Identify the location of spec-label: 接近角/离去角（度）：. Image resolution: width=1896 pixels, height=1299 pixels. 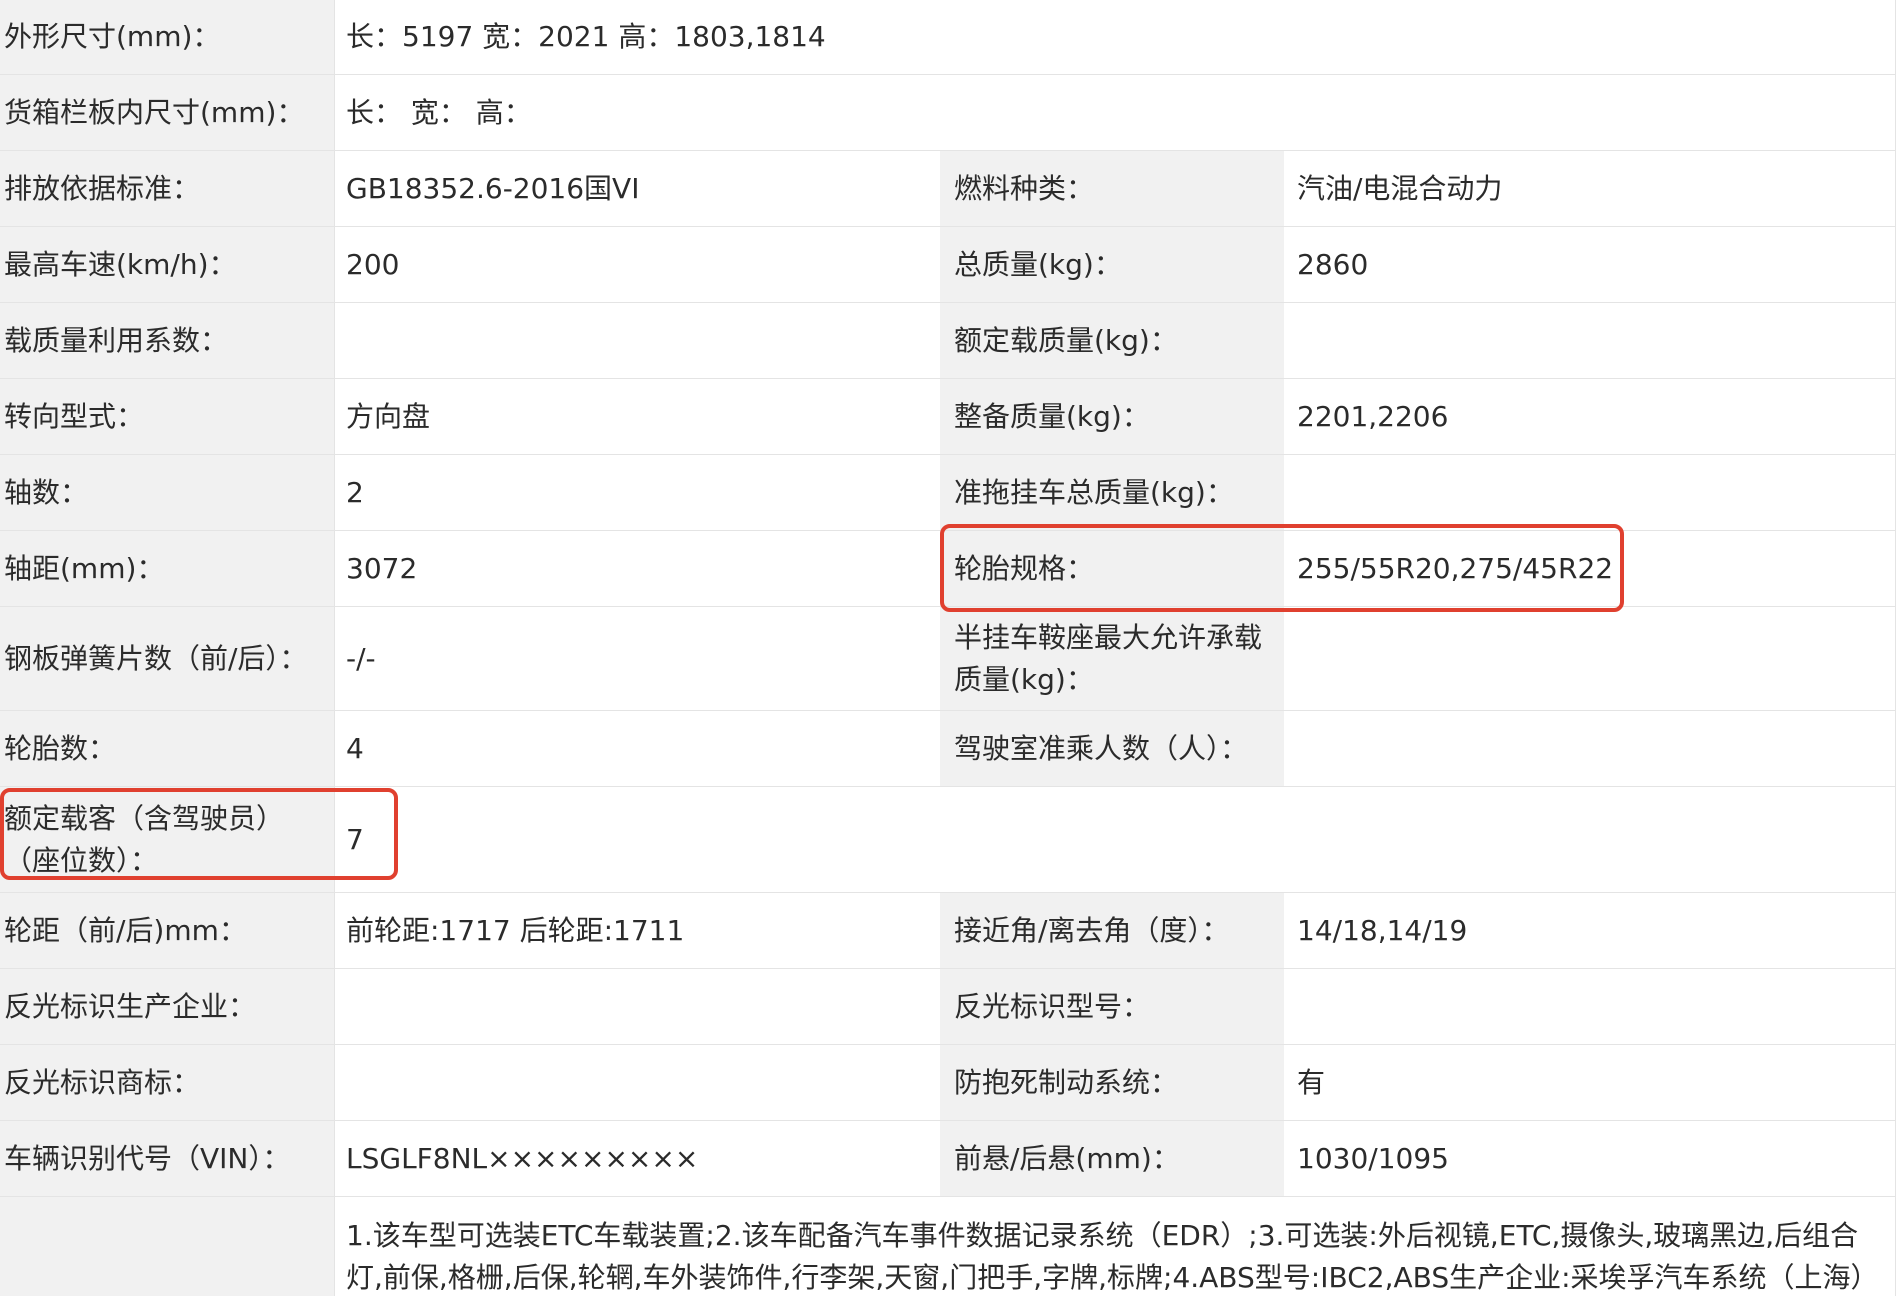
(1112, 930).